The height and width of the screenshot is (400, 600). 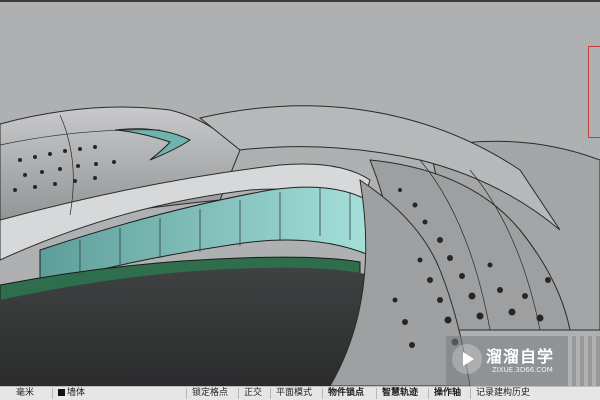 I want to click on watermark-url: ZIXUE.3D66.COM, so click(x=522, y=370).